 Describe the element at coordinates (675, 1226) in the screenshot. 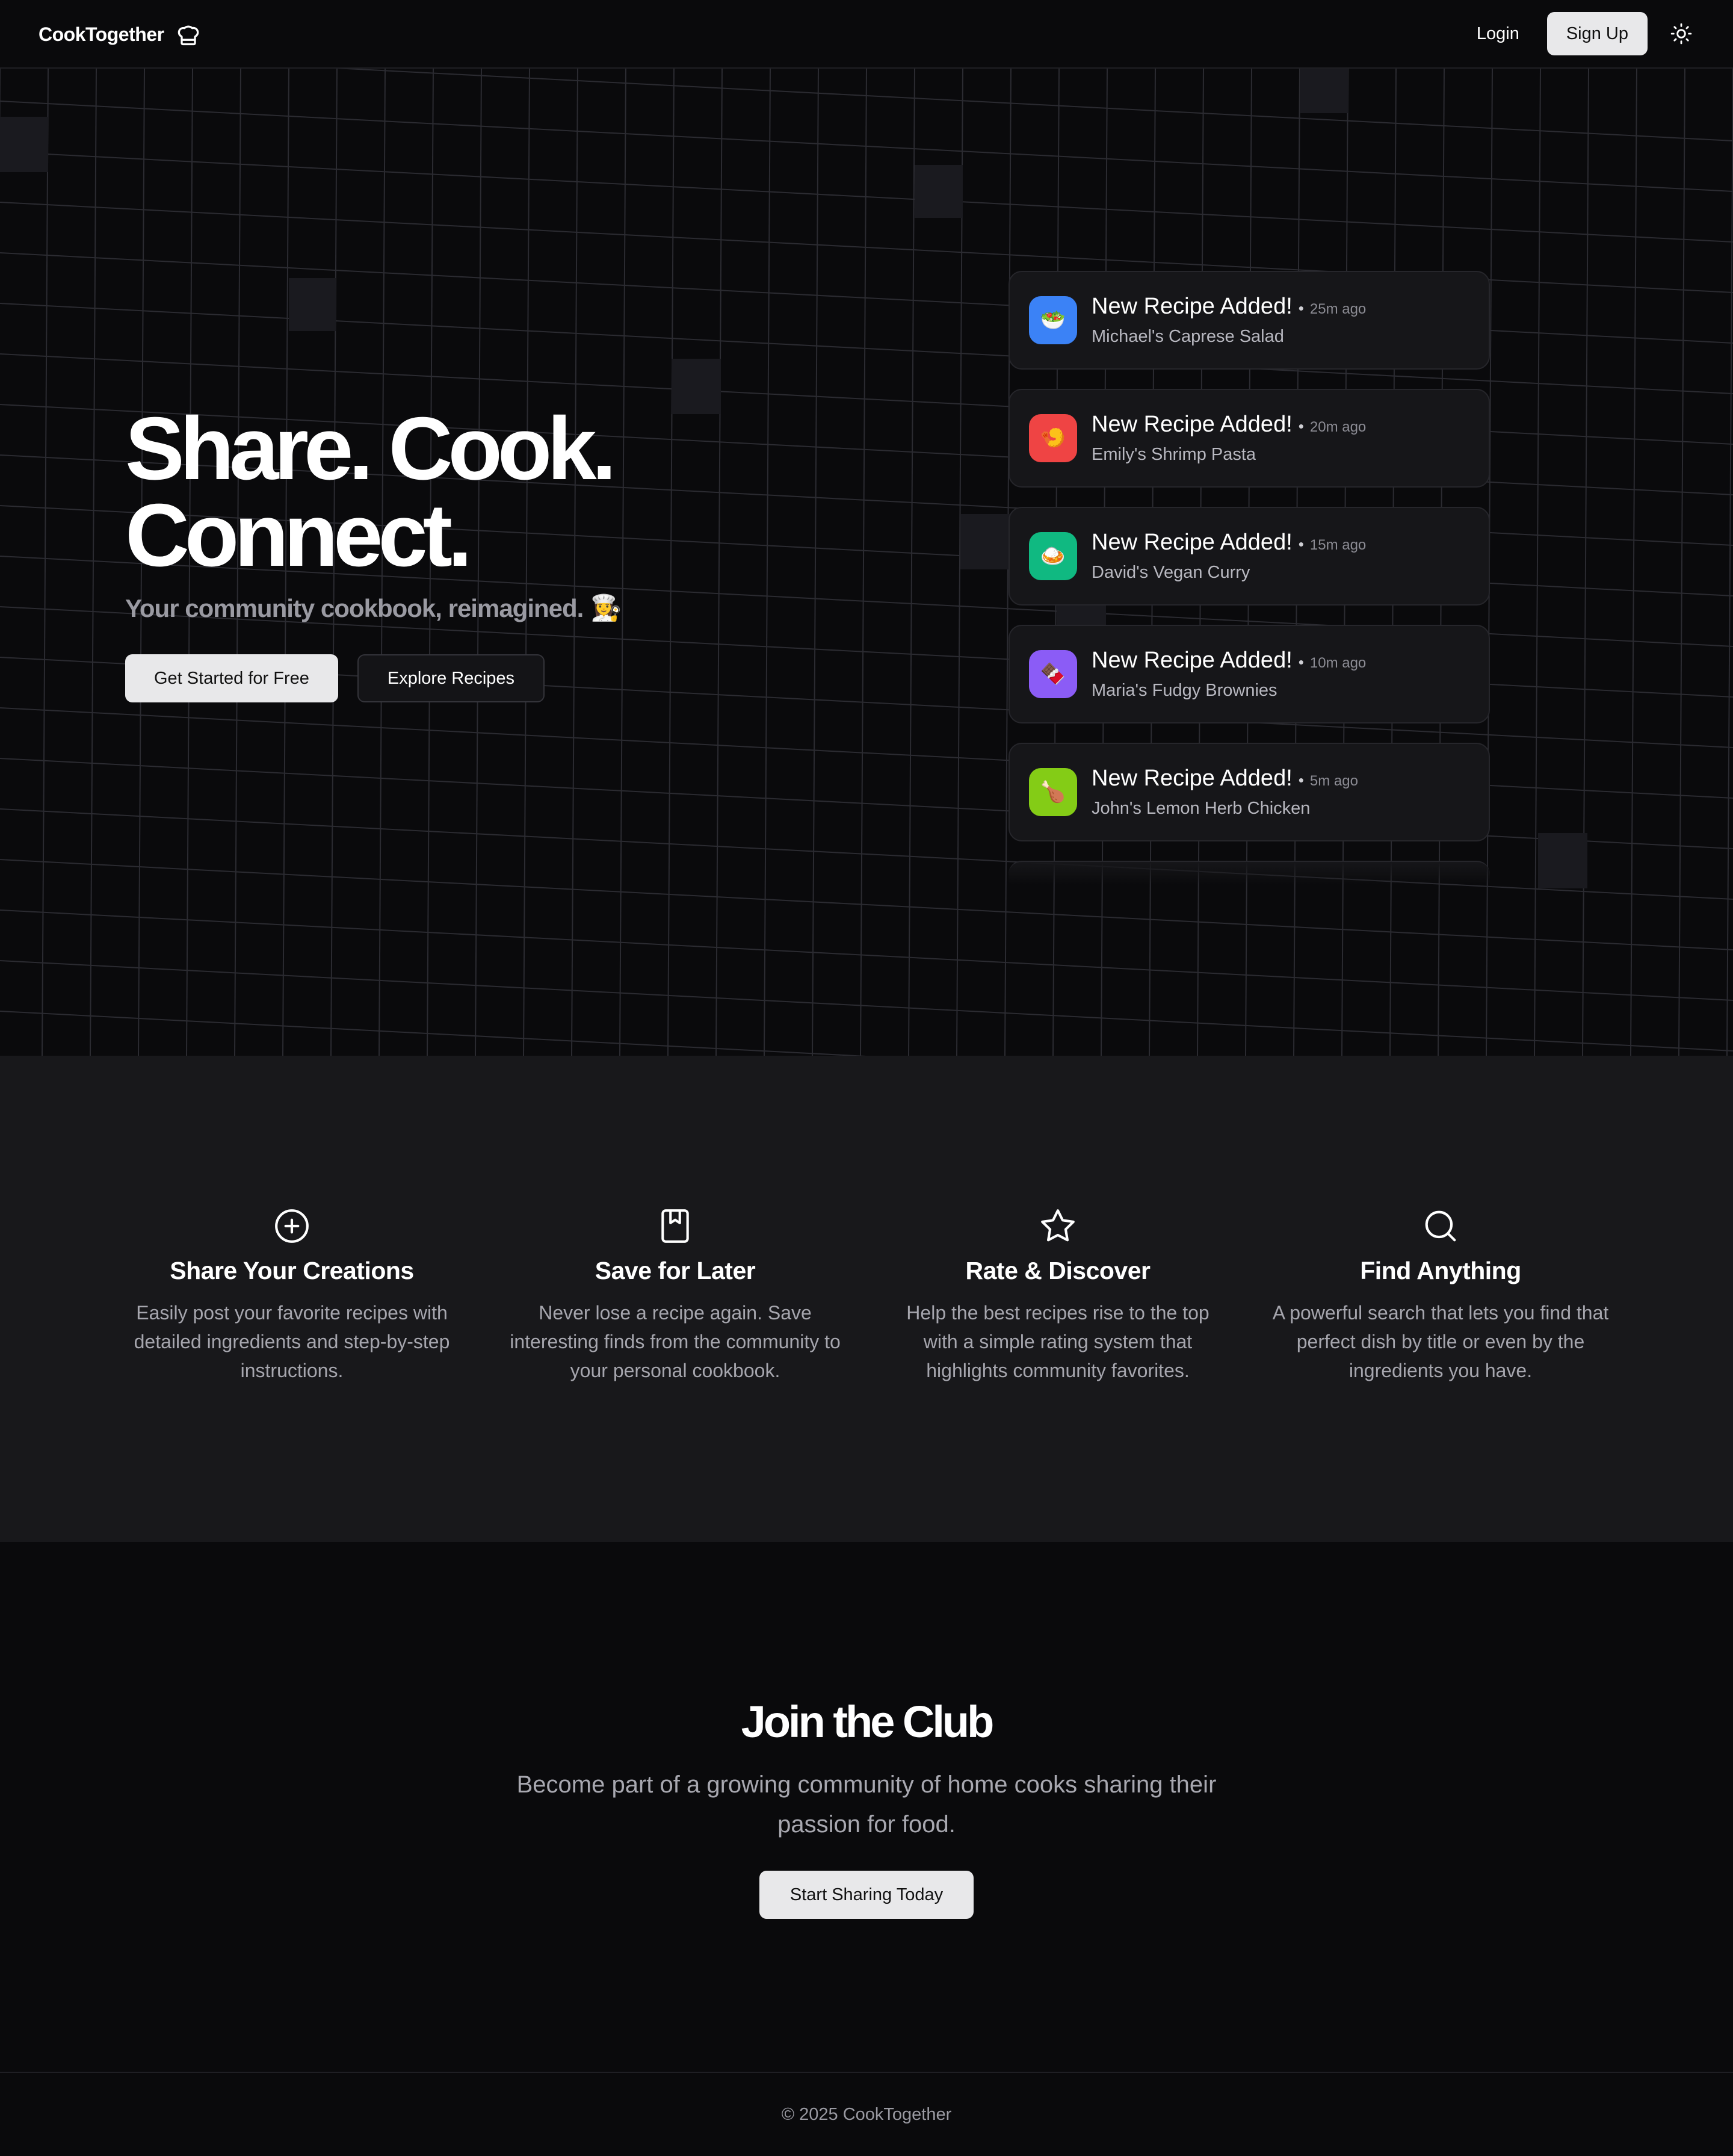

I see `bookmark-icon` at that location.